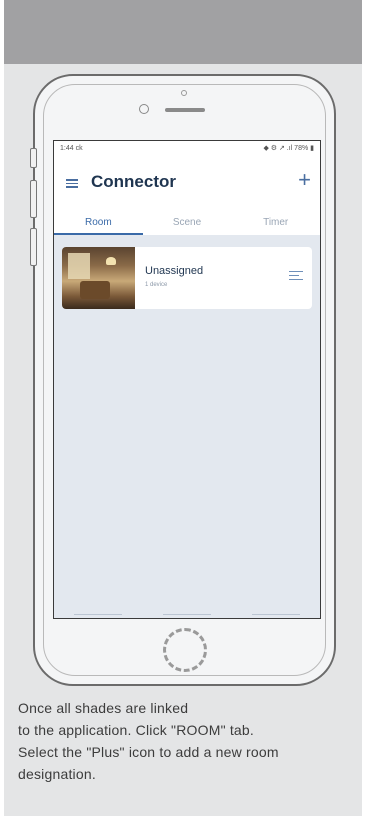  What do you see at coordinates (187, 278) in the screenshot?
I see `room-card-unassigned: Unassigned 1 device` at bounding box center [187, 278].